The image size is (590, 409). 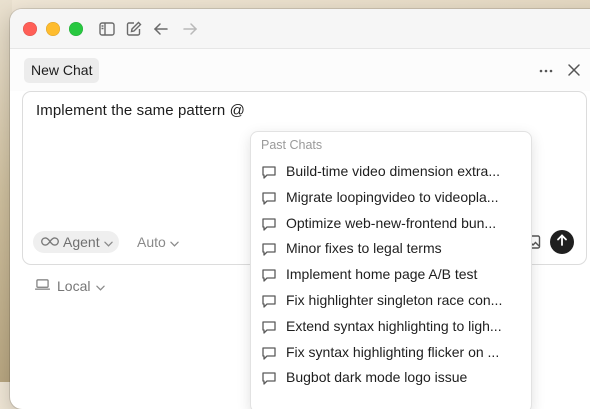 I want to click on past-chat-label: Bugbot dark mode logo issue, so click(x=377, y=377).